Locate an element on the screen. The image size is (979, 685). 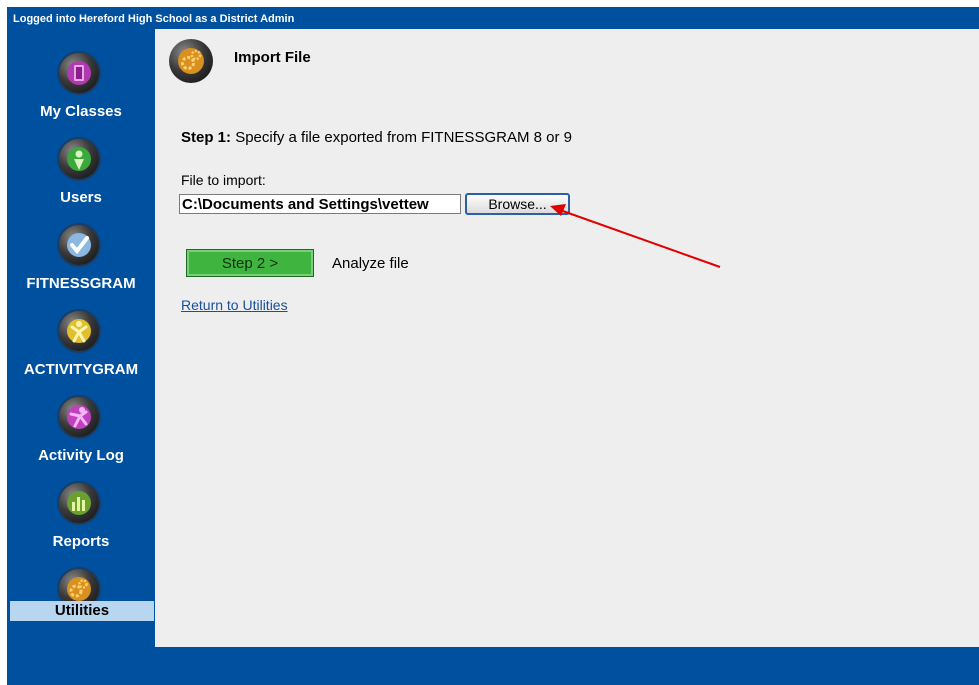
person-activity-icon is located at coordinates (79, 331).